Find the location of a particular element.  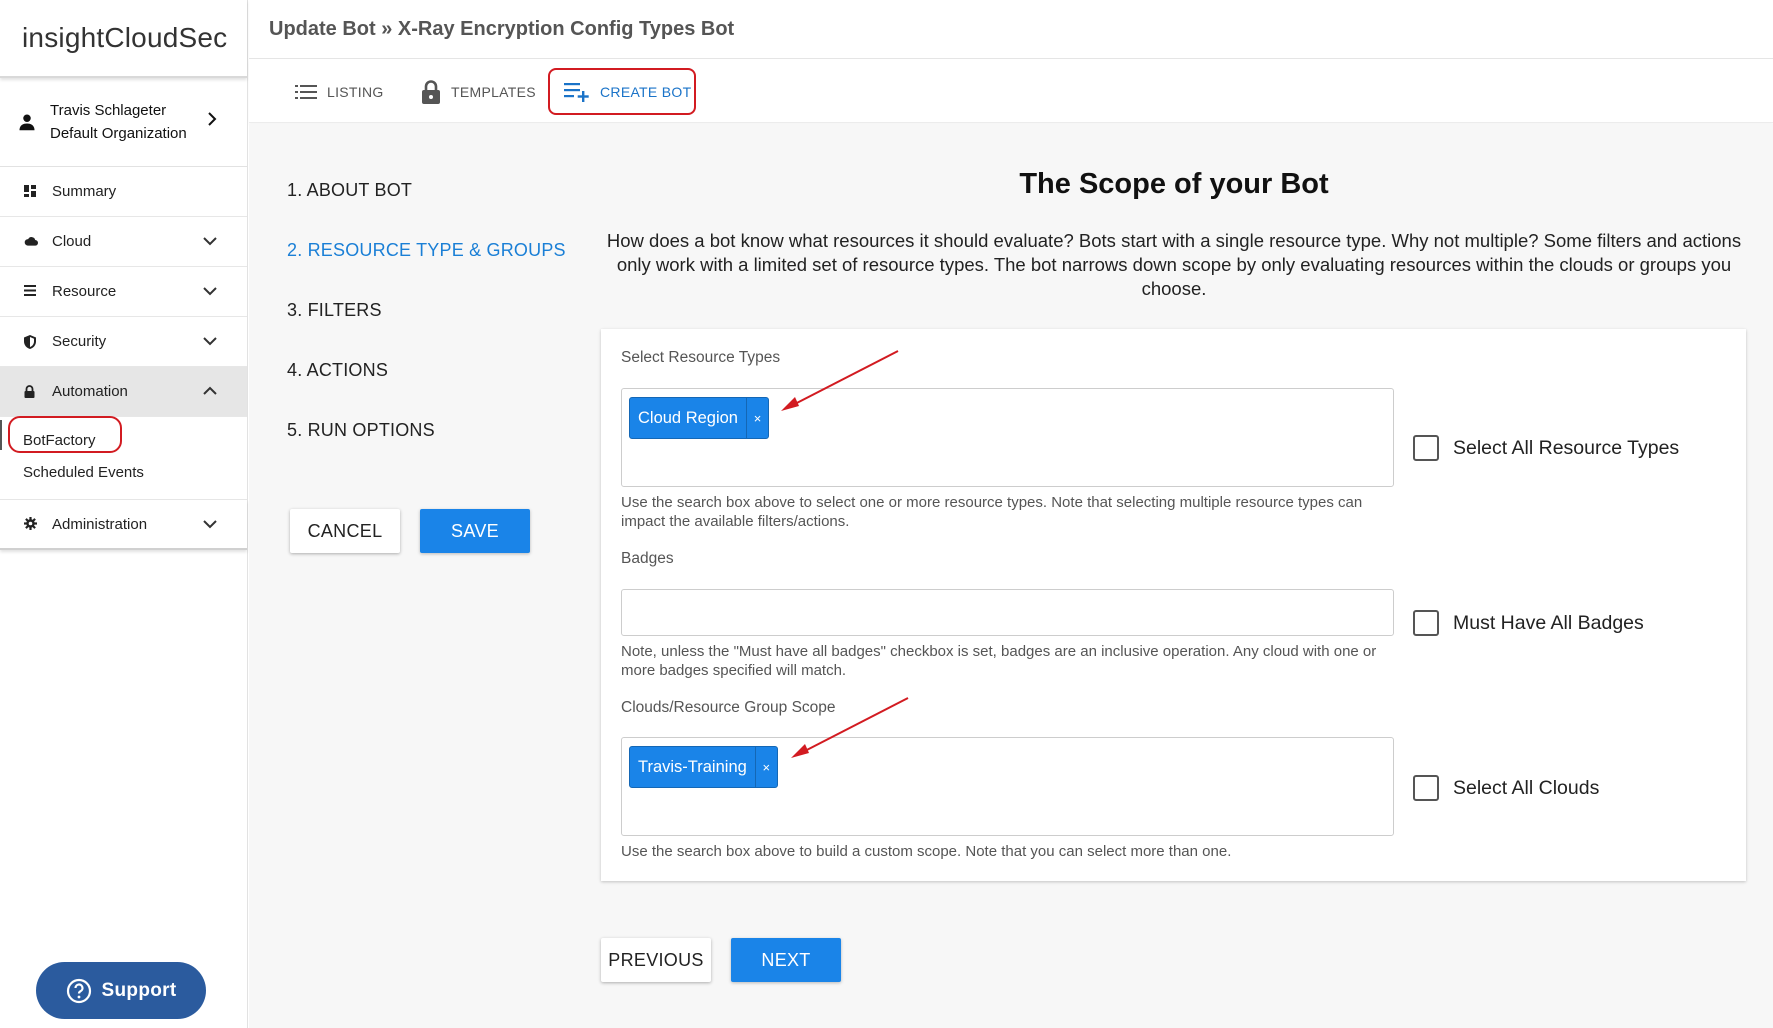

logo-text-bold: CloudSec is located at coordinates (166, 37).